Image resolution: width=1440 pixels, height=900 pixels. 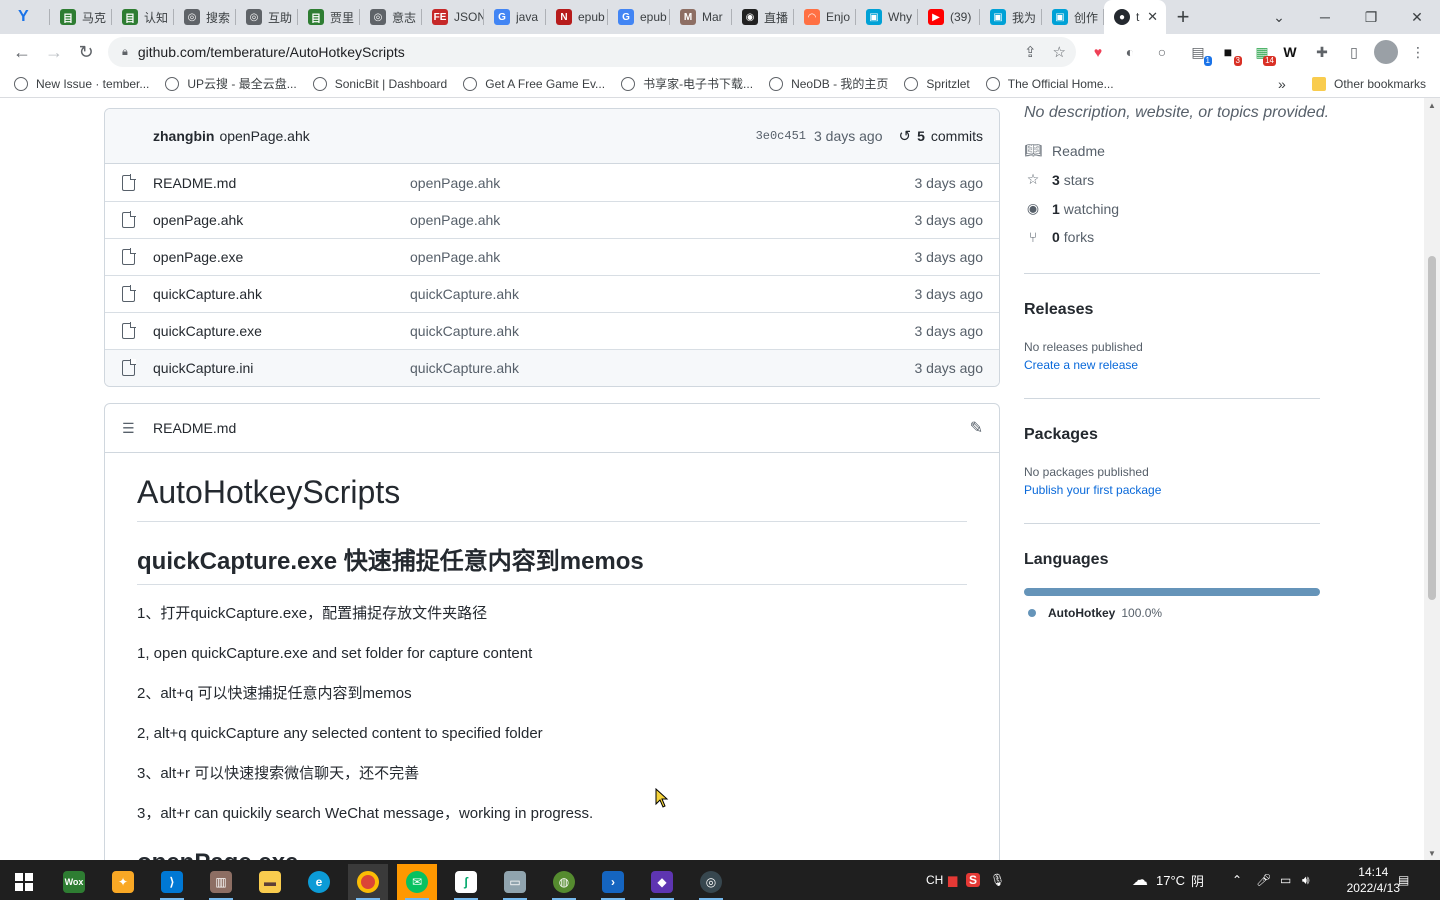 I want to click on taskbar-powershell: ›, so click(x=613, y=882).